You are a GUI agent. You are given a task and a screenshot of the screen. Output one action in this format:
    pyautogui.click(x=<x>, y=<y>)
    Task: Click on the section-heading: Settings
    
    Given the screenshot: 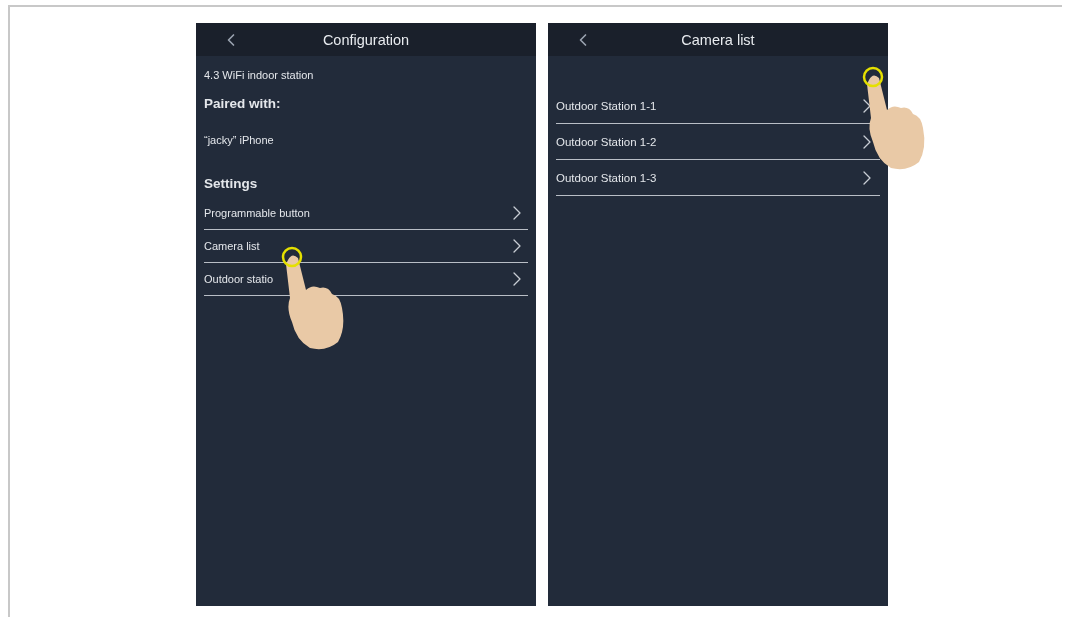 What is the action you would take?
    pyautogui.click(x=231, y=183)
    